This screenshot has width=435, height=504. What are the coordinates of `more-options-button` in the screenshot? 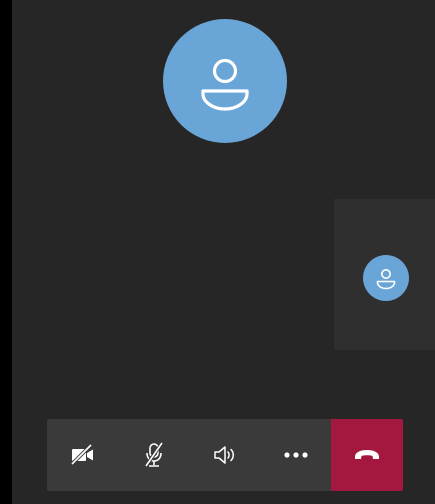 It's located at (295, 455).